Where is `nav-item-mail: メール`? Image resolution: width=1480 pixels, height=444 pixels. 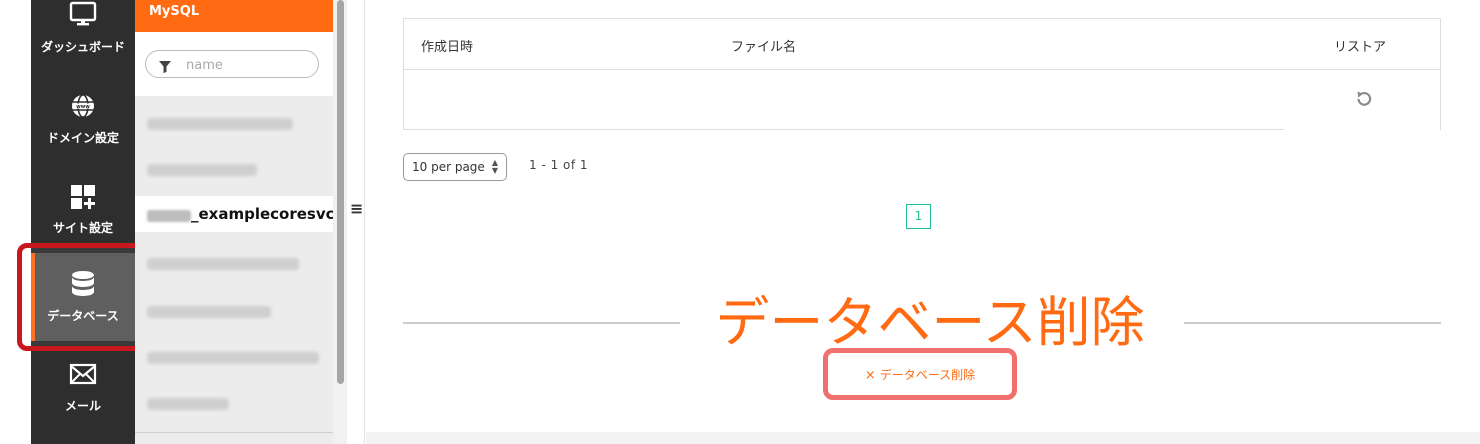 nav-item-mail: メール is located at coordinates (83, 400).